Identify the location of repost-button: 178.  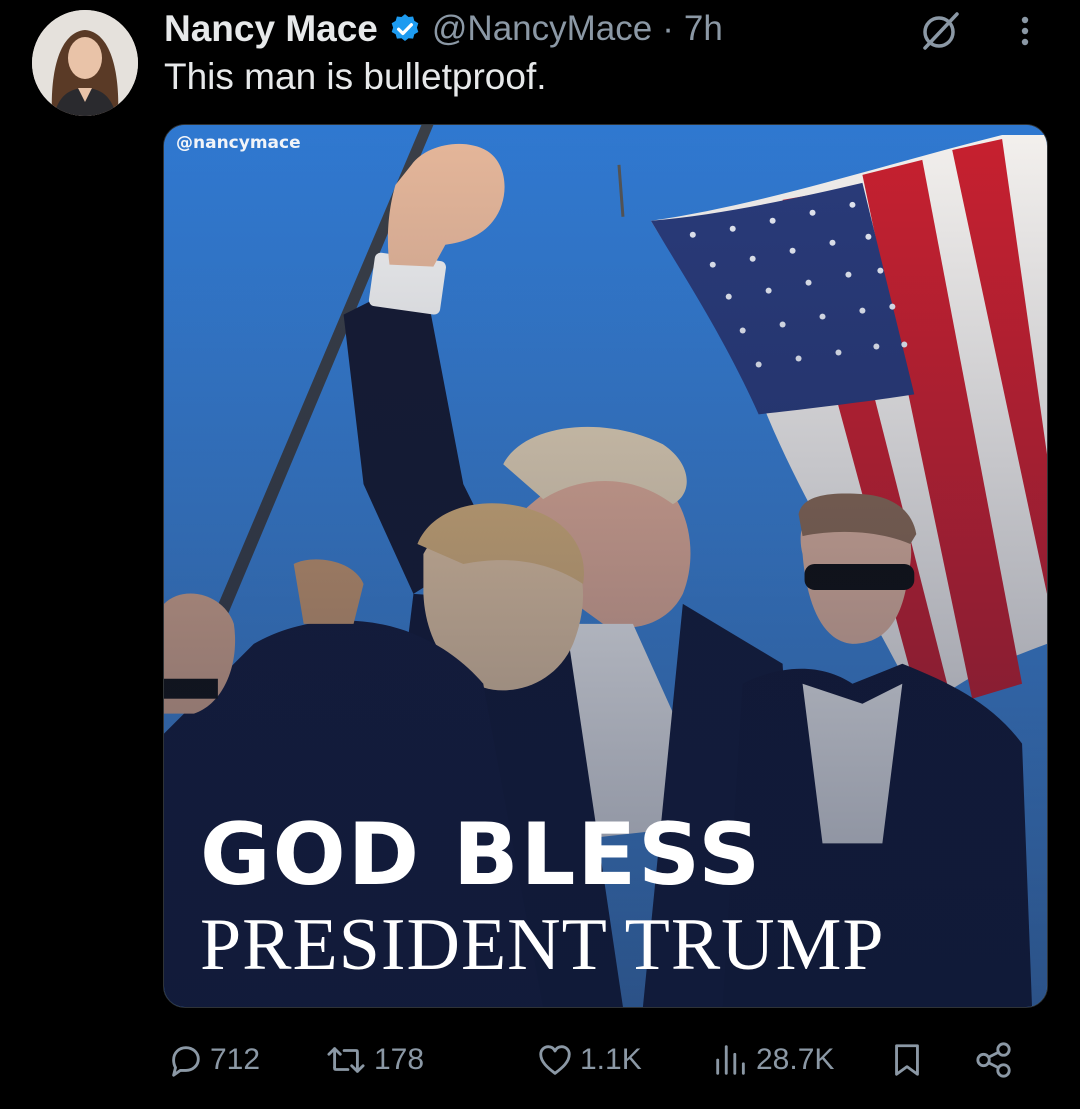
(374, 1060).